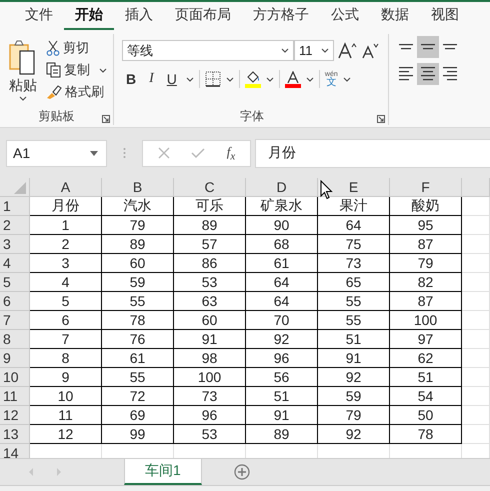  Describe the element at coordinates (354, 244) in the screenshot. I see `table-cell: 75` at that location.